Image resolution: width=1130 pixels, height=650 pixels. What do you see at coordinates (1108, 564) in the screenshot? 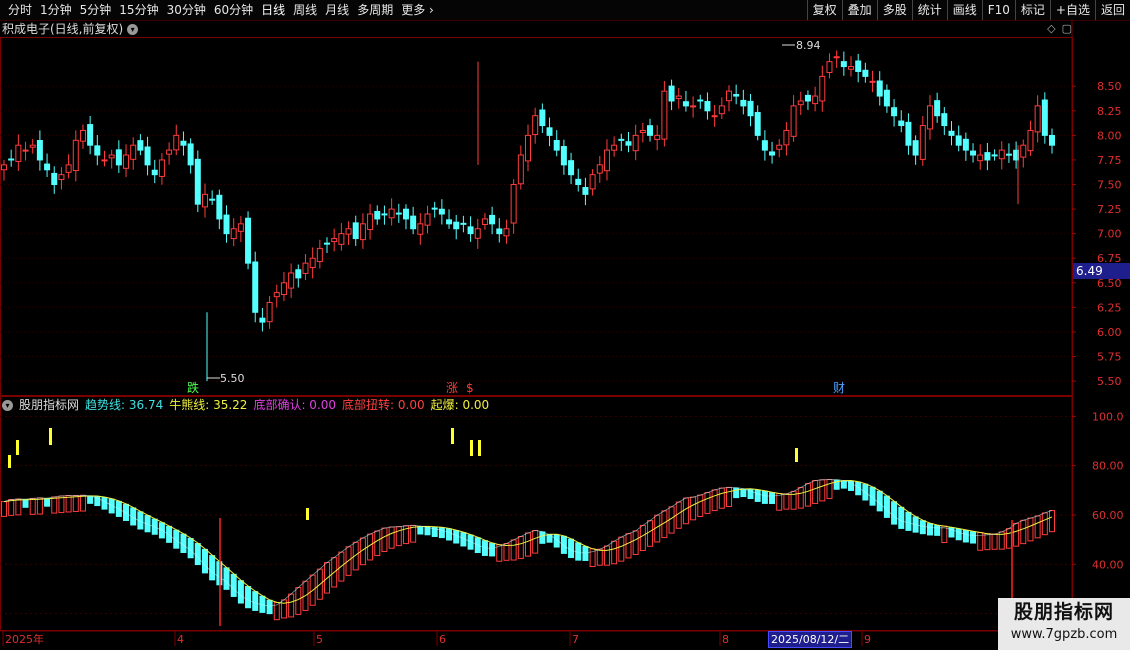
I see `indicator-tick-label: 40.00` at bounding box center [1108, 564].